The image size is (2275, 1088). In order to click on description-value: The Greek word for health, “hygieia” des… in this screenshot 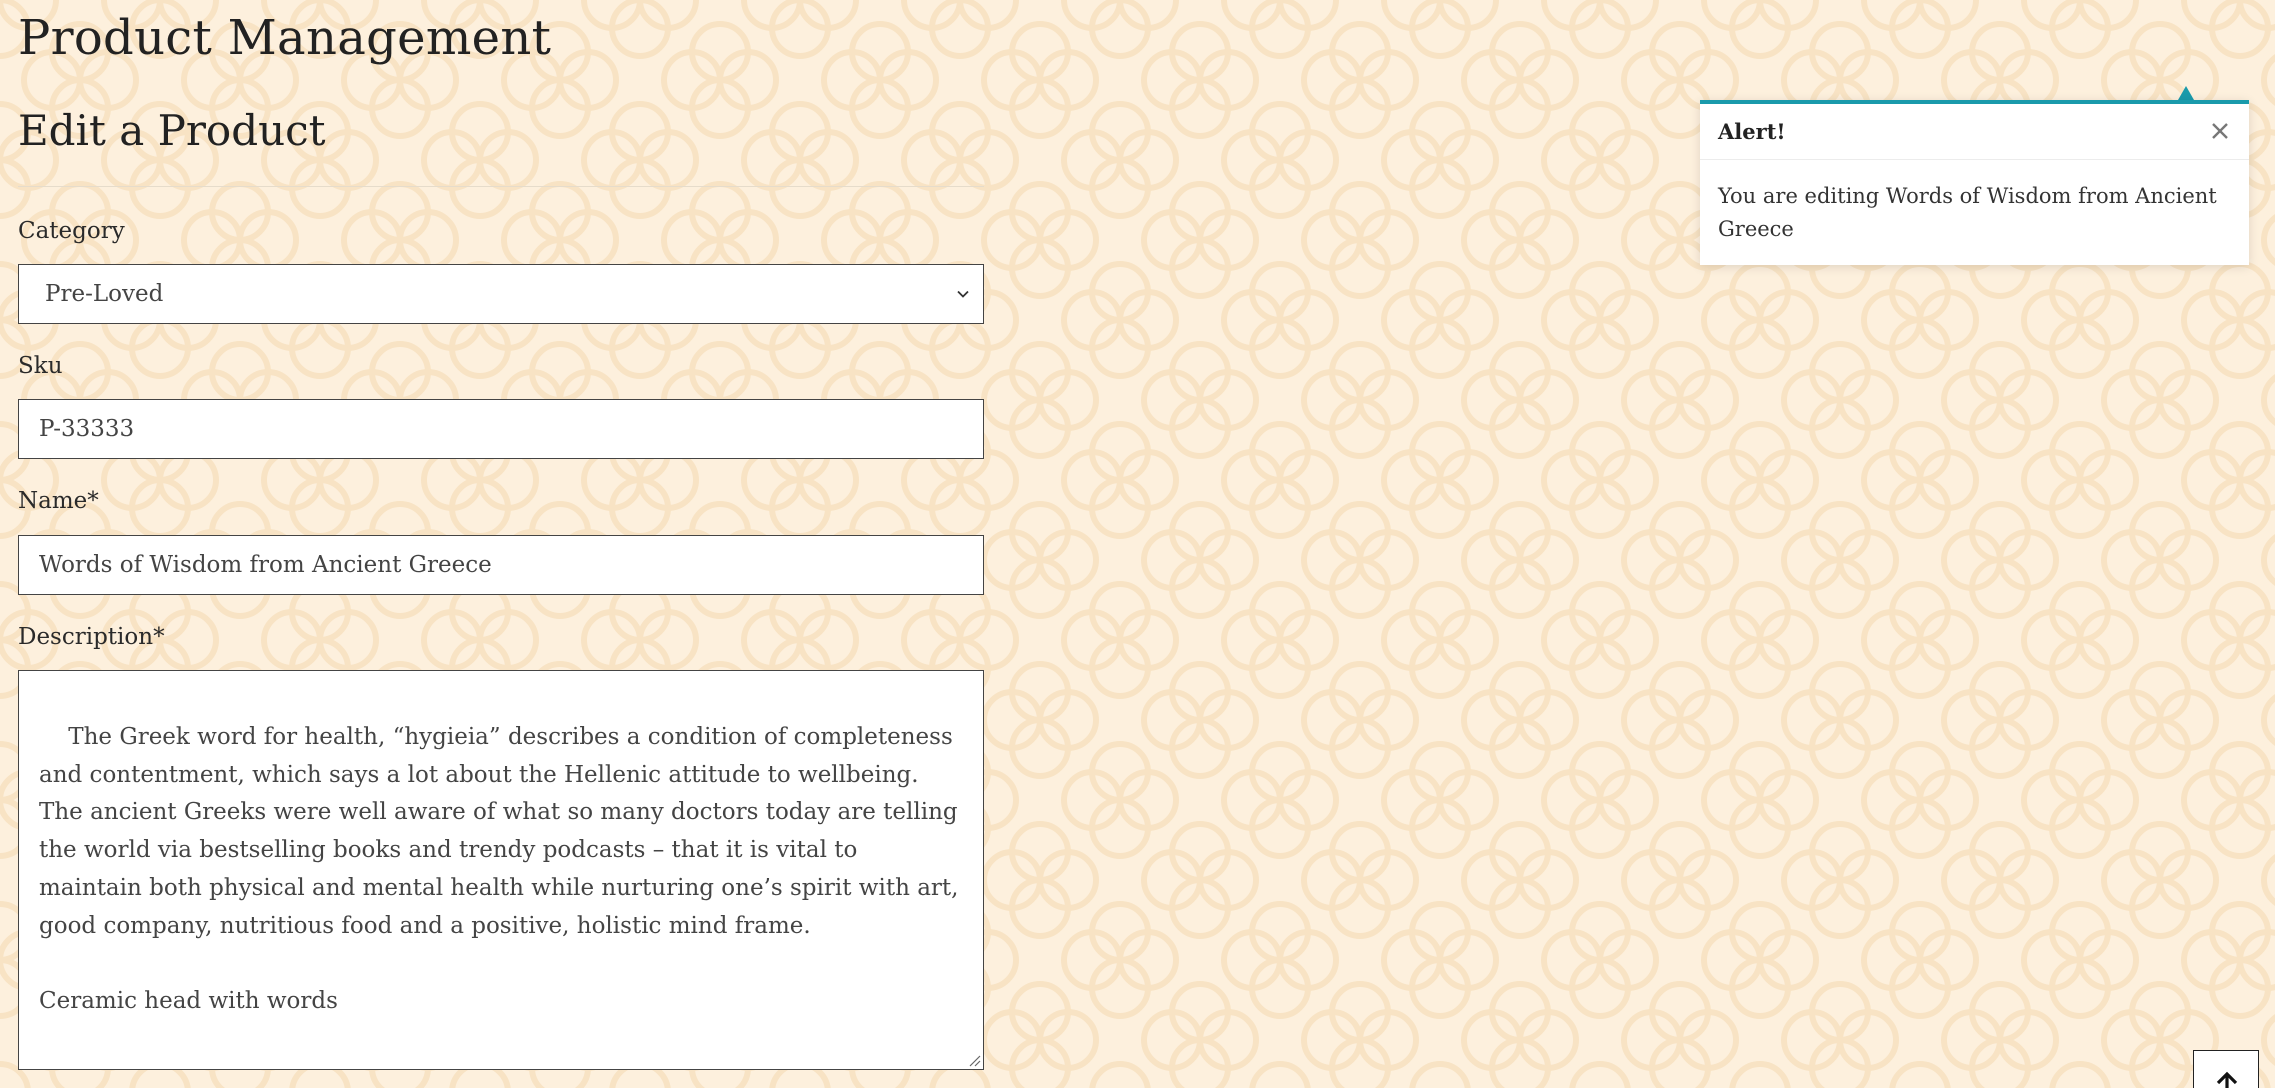, I will do `click(499, 869)`.